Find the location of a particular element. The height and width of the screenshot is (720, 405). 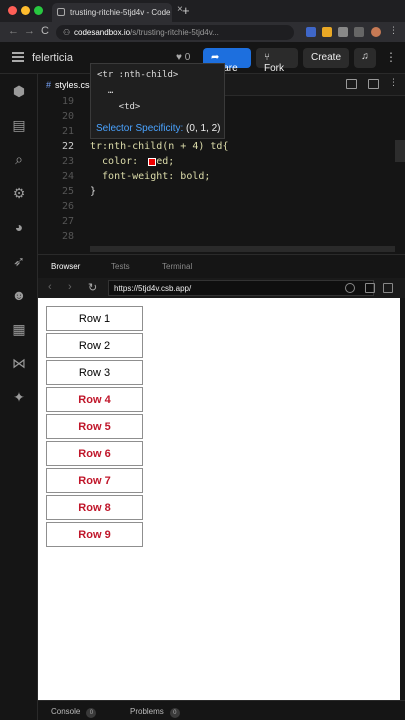

reload-icon: C is located at coordinates (45, 31).